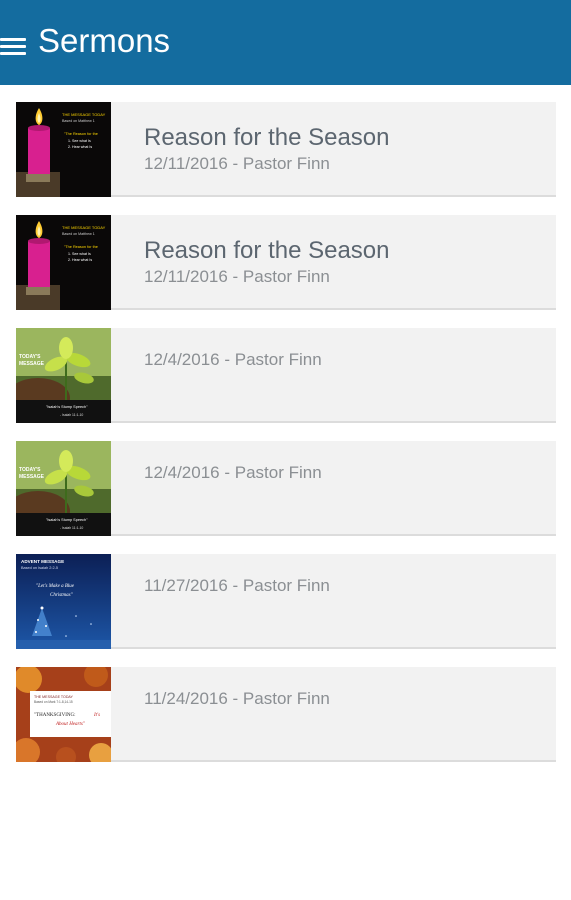  What do you see at coordinates (104, 40) in the screenshot?
I see `page-title: Sermons` at bounding box center [104, 40].